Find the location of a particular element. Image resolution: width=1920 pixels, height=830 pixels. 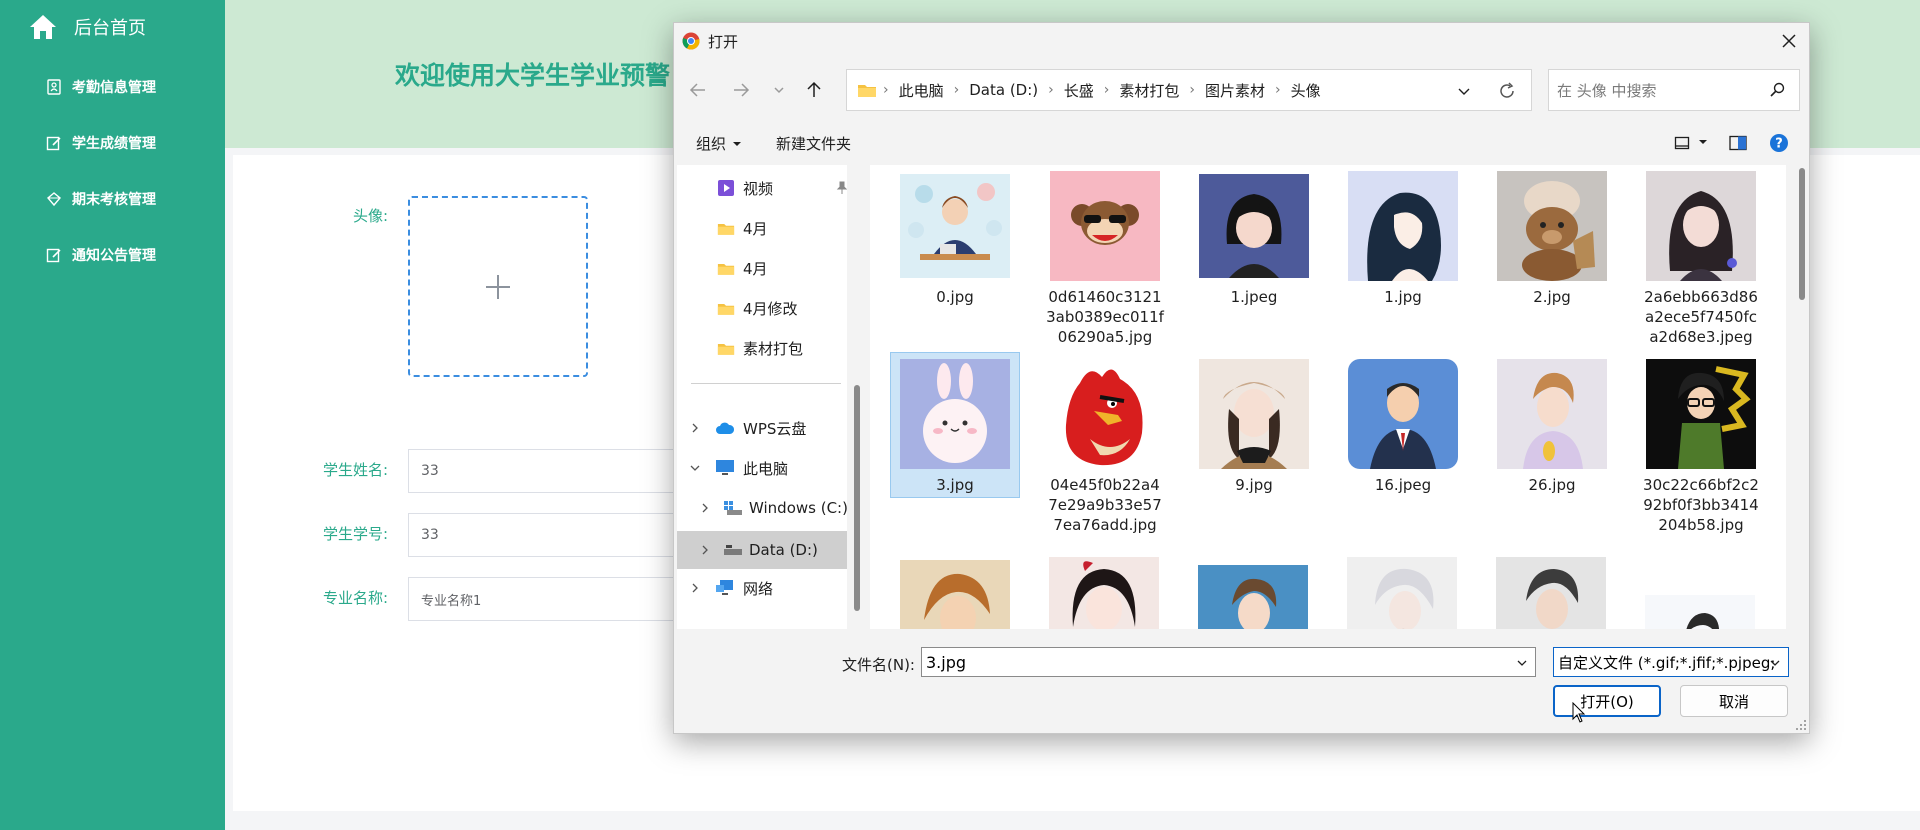

filename-input: 3.jpg is located at coordinates (1228, 662).